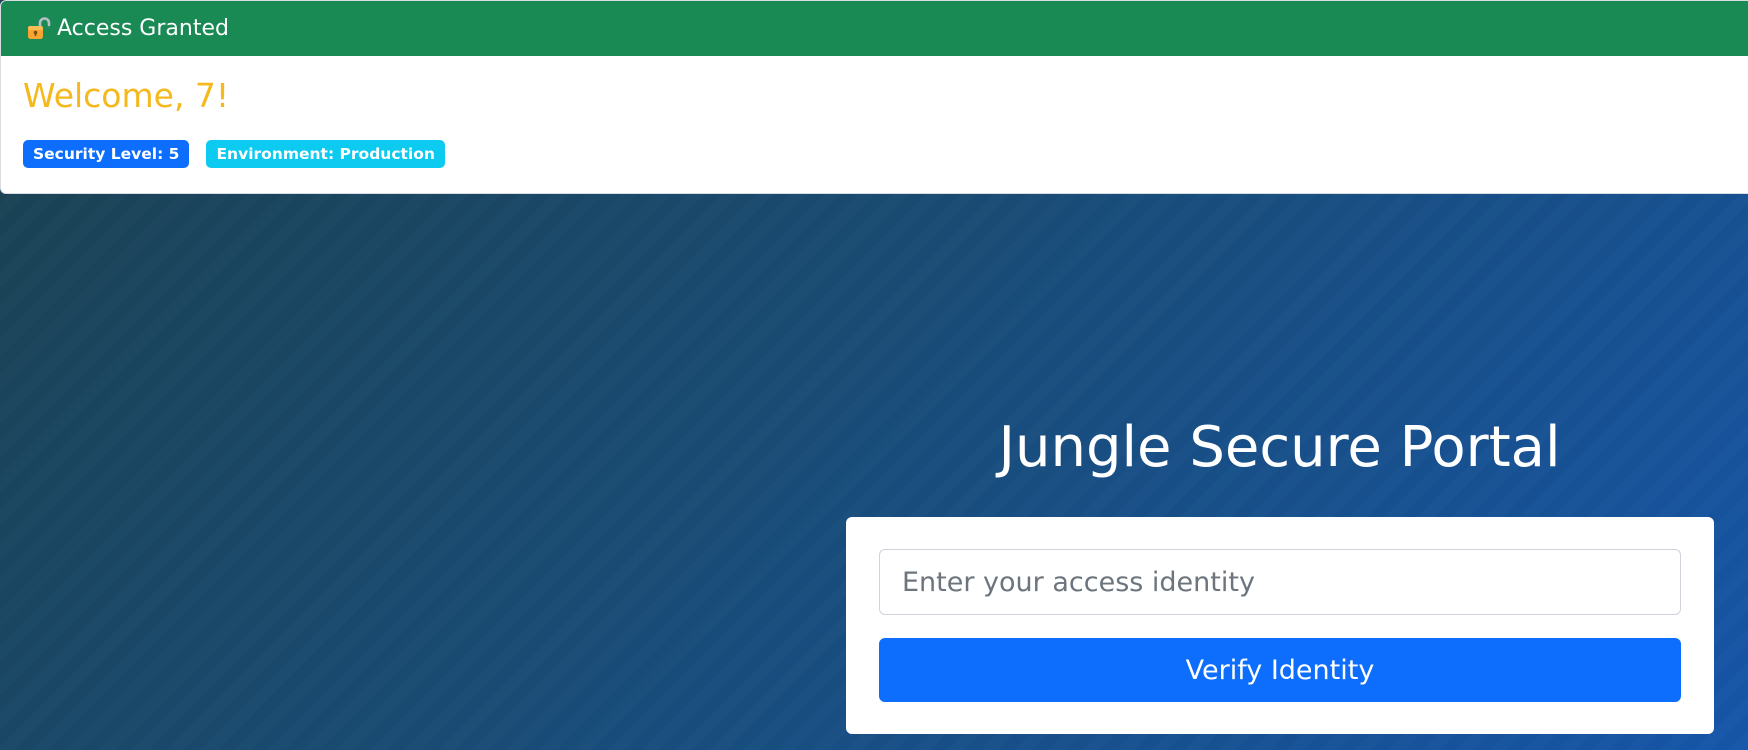 This screenshot has height=750, width=1748. I want to click on access-header: Access Granted, so click(874, 28).